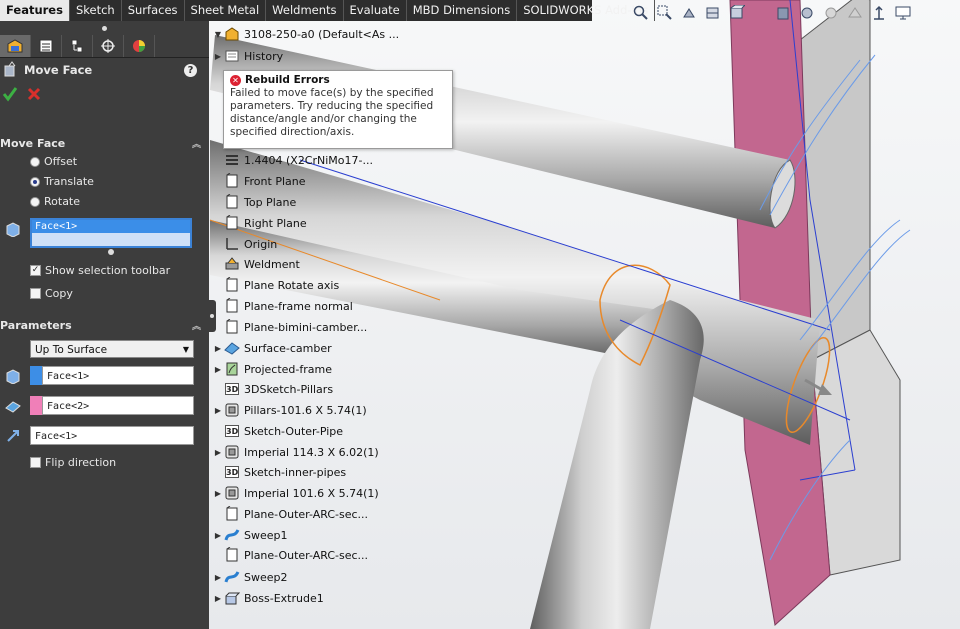 Image resolution: width=960 pixels, height=629 pixels. Describe the element at coordinates (279, 472) in the screenshot. I see `tree-item: 3D Sketch-inner-pipes` at that location.